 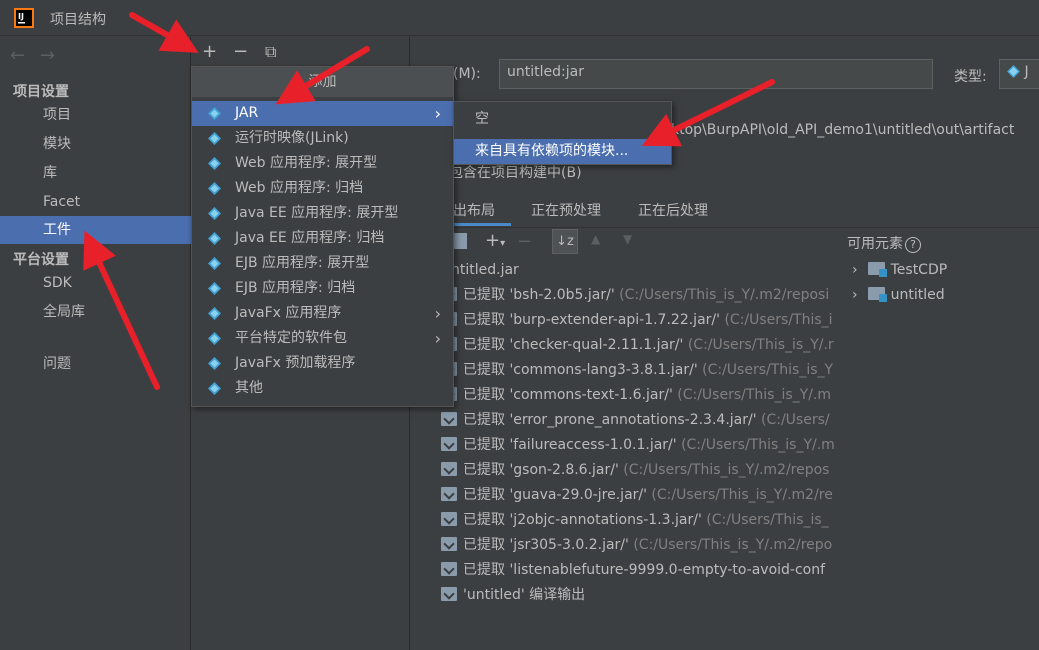 What do you see at coordinates (595, 239) in the screenshot?
I see `move-up-icon: ▲` at bounding box center [595, 239].